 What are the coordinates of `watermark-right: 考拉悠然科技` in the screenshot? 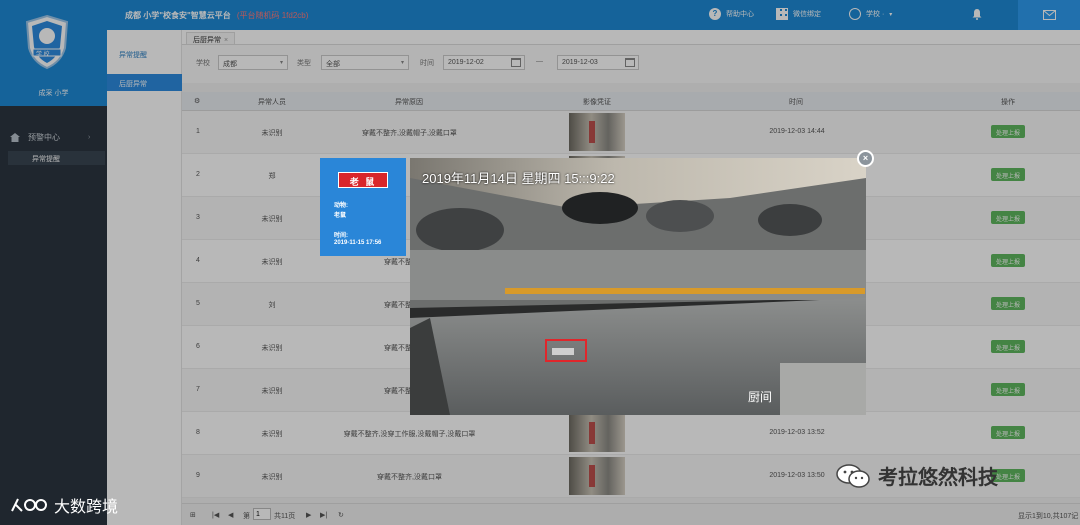 It's located at (917, 475).